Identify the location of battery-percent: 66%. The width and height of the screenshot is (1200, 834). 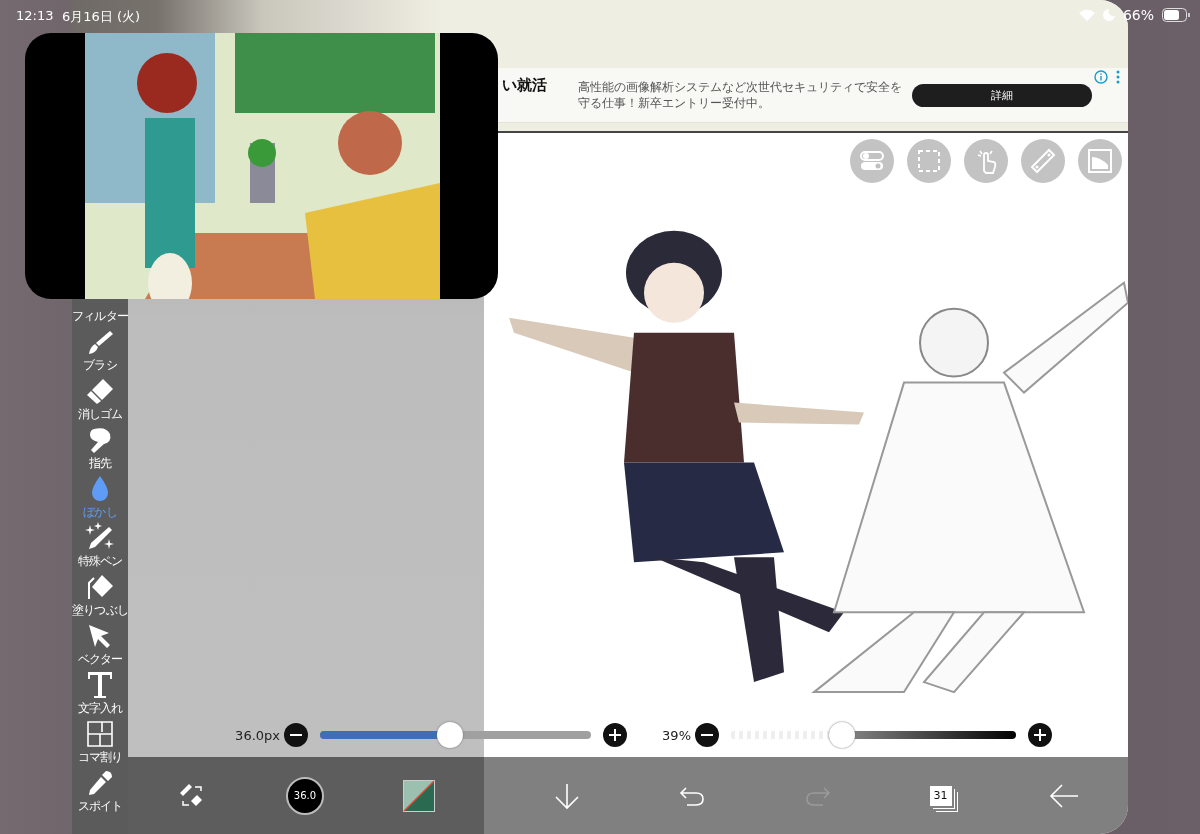
(1138, 15).